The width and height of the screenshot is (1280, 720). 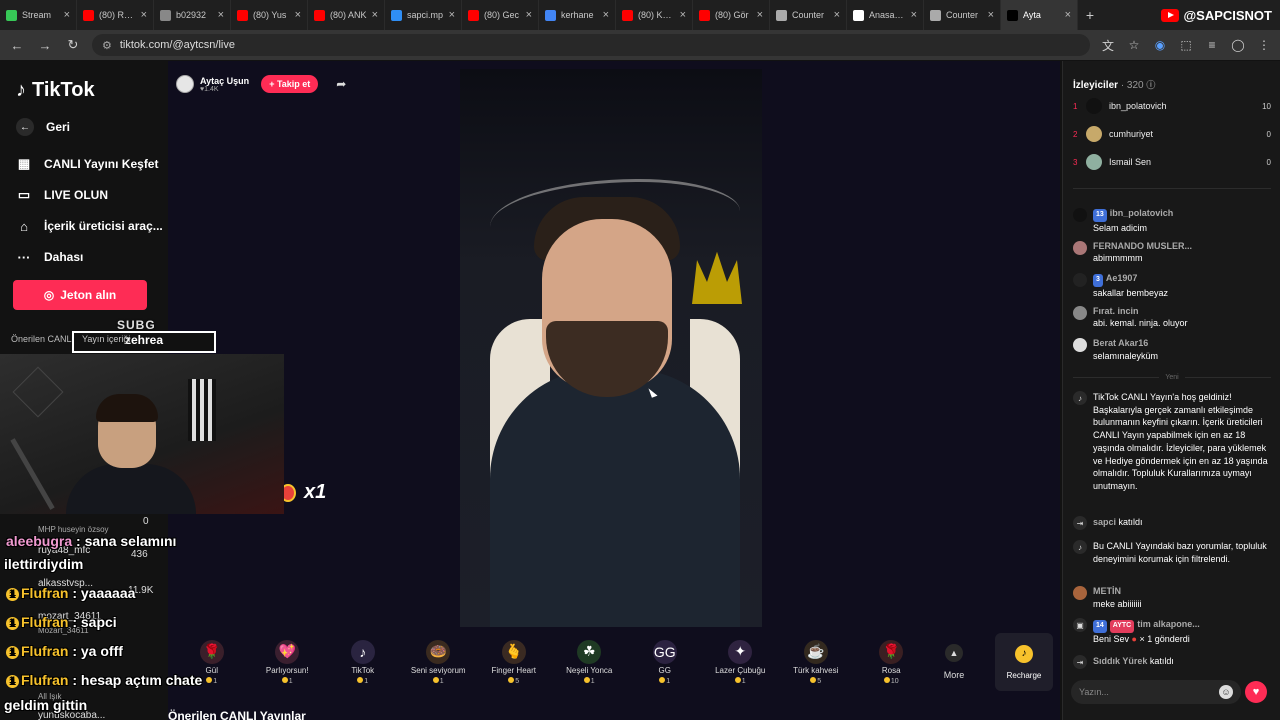 I want to click on gift-item: ☘ Neşeli Yonca 1, so click(x=590, y=662).